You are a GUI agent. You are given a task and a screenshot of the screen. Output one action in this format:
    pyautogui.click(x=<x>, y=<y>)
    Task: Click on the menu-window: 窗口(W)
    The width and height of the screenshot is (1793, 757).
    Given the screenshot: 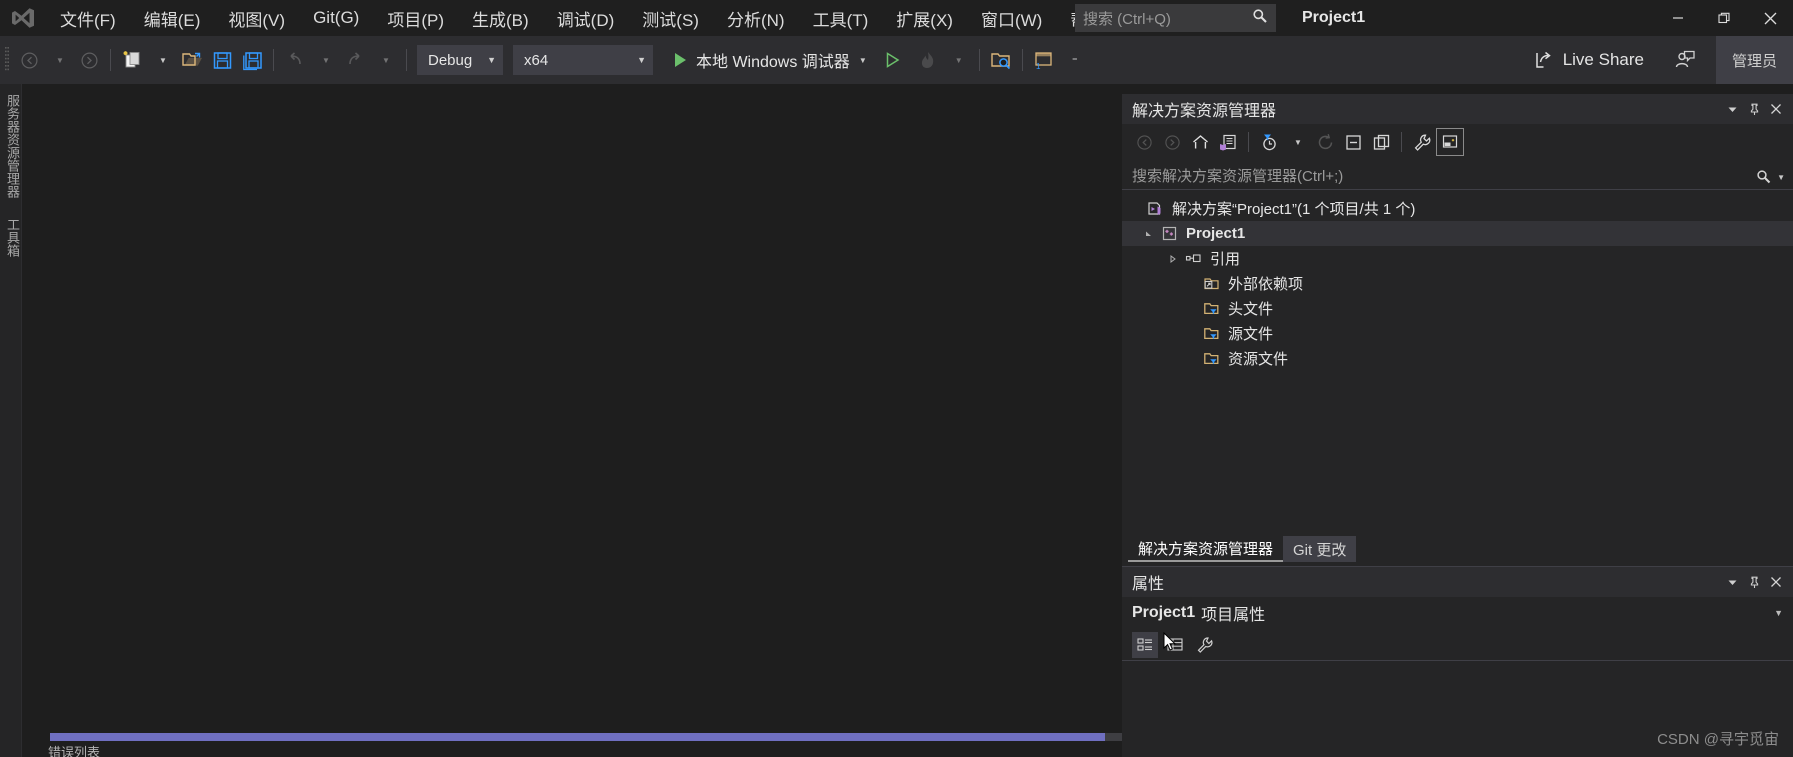 What is the action you would take?
    pyautogui.click(x=1011, y=18)
    